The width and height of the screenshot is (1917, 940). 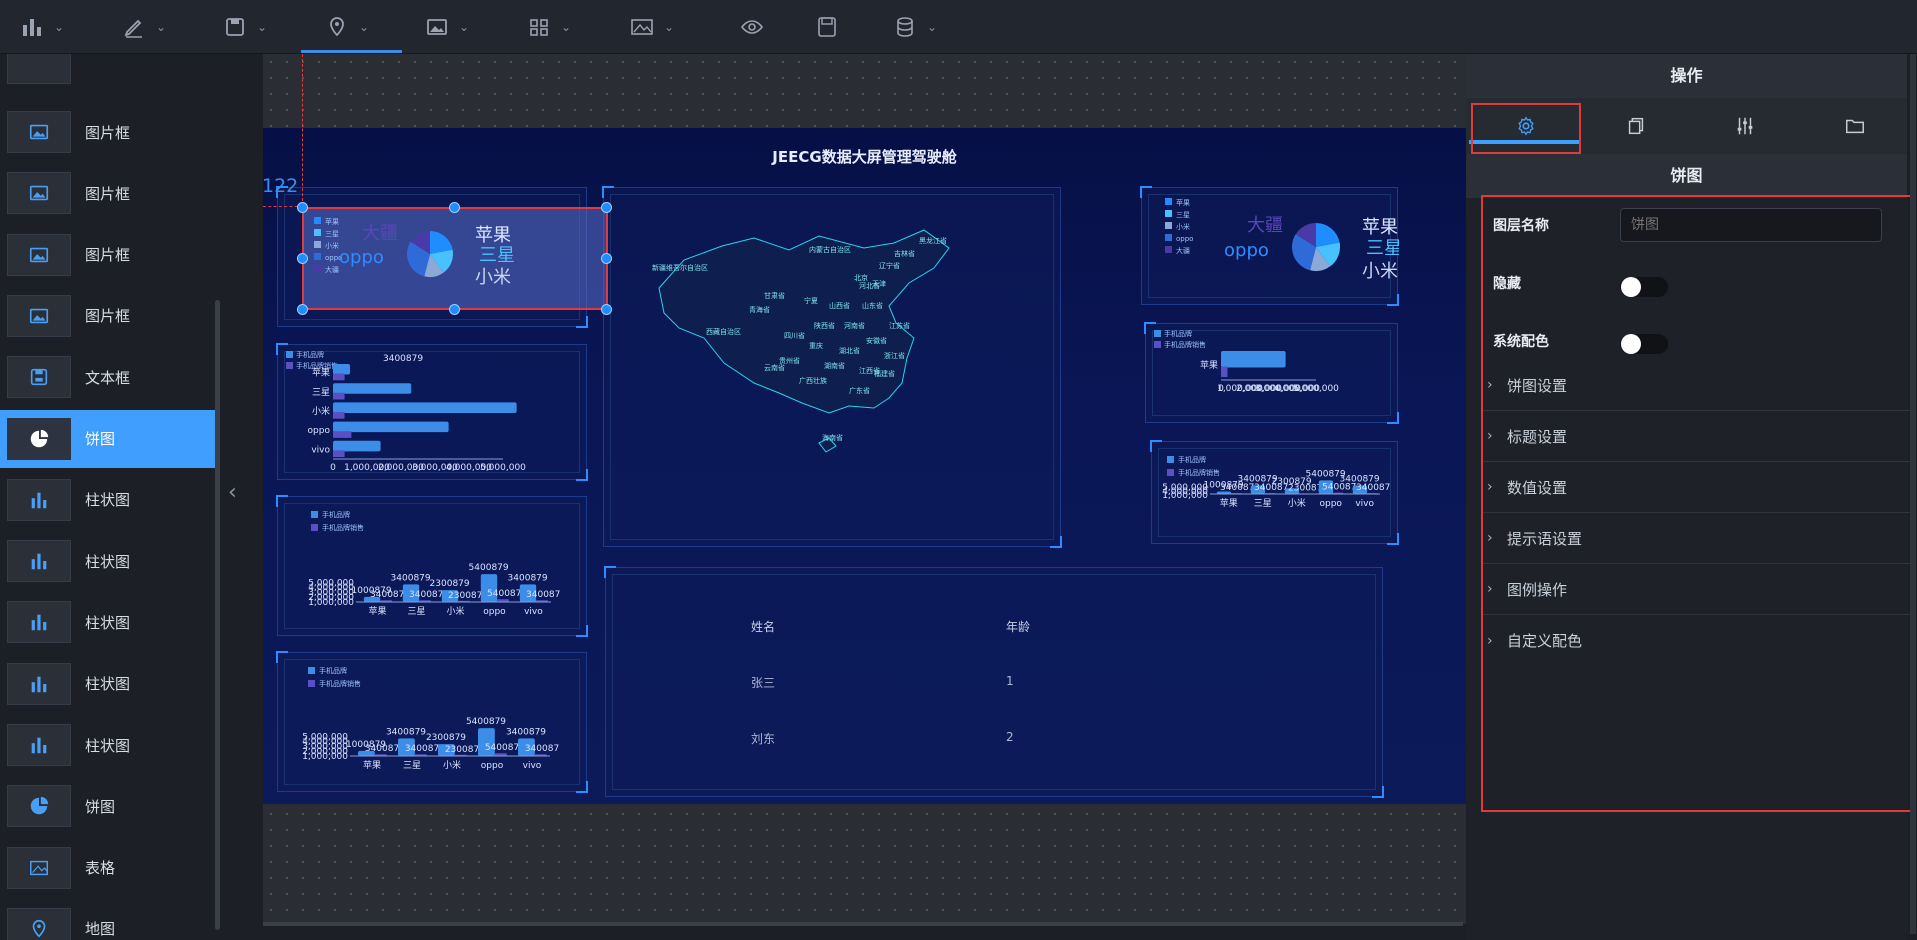 I want to click on collapse-left-panel-button: ‹, so click(x=238, y=492).